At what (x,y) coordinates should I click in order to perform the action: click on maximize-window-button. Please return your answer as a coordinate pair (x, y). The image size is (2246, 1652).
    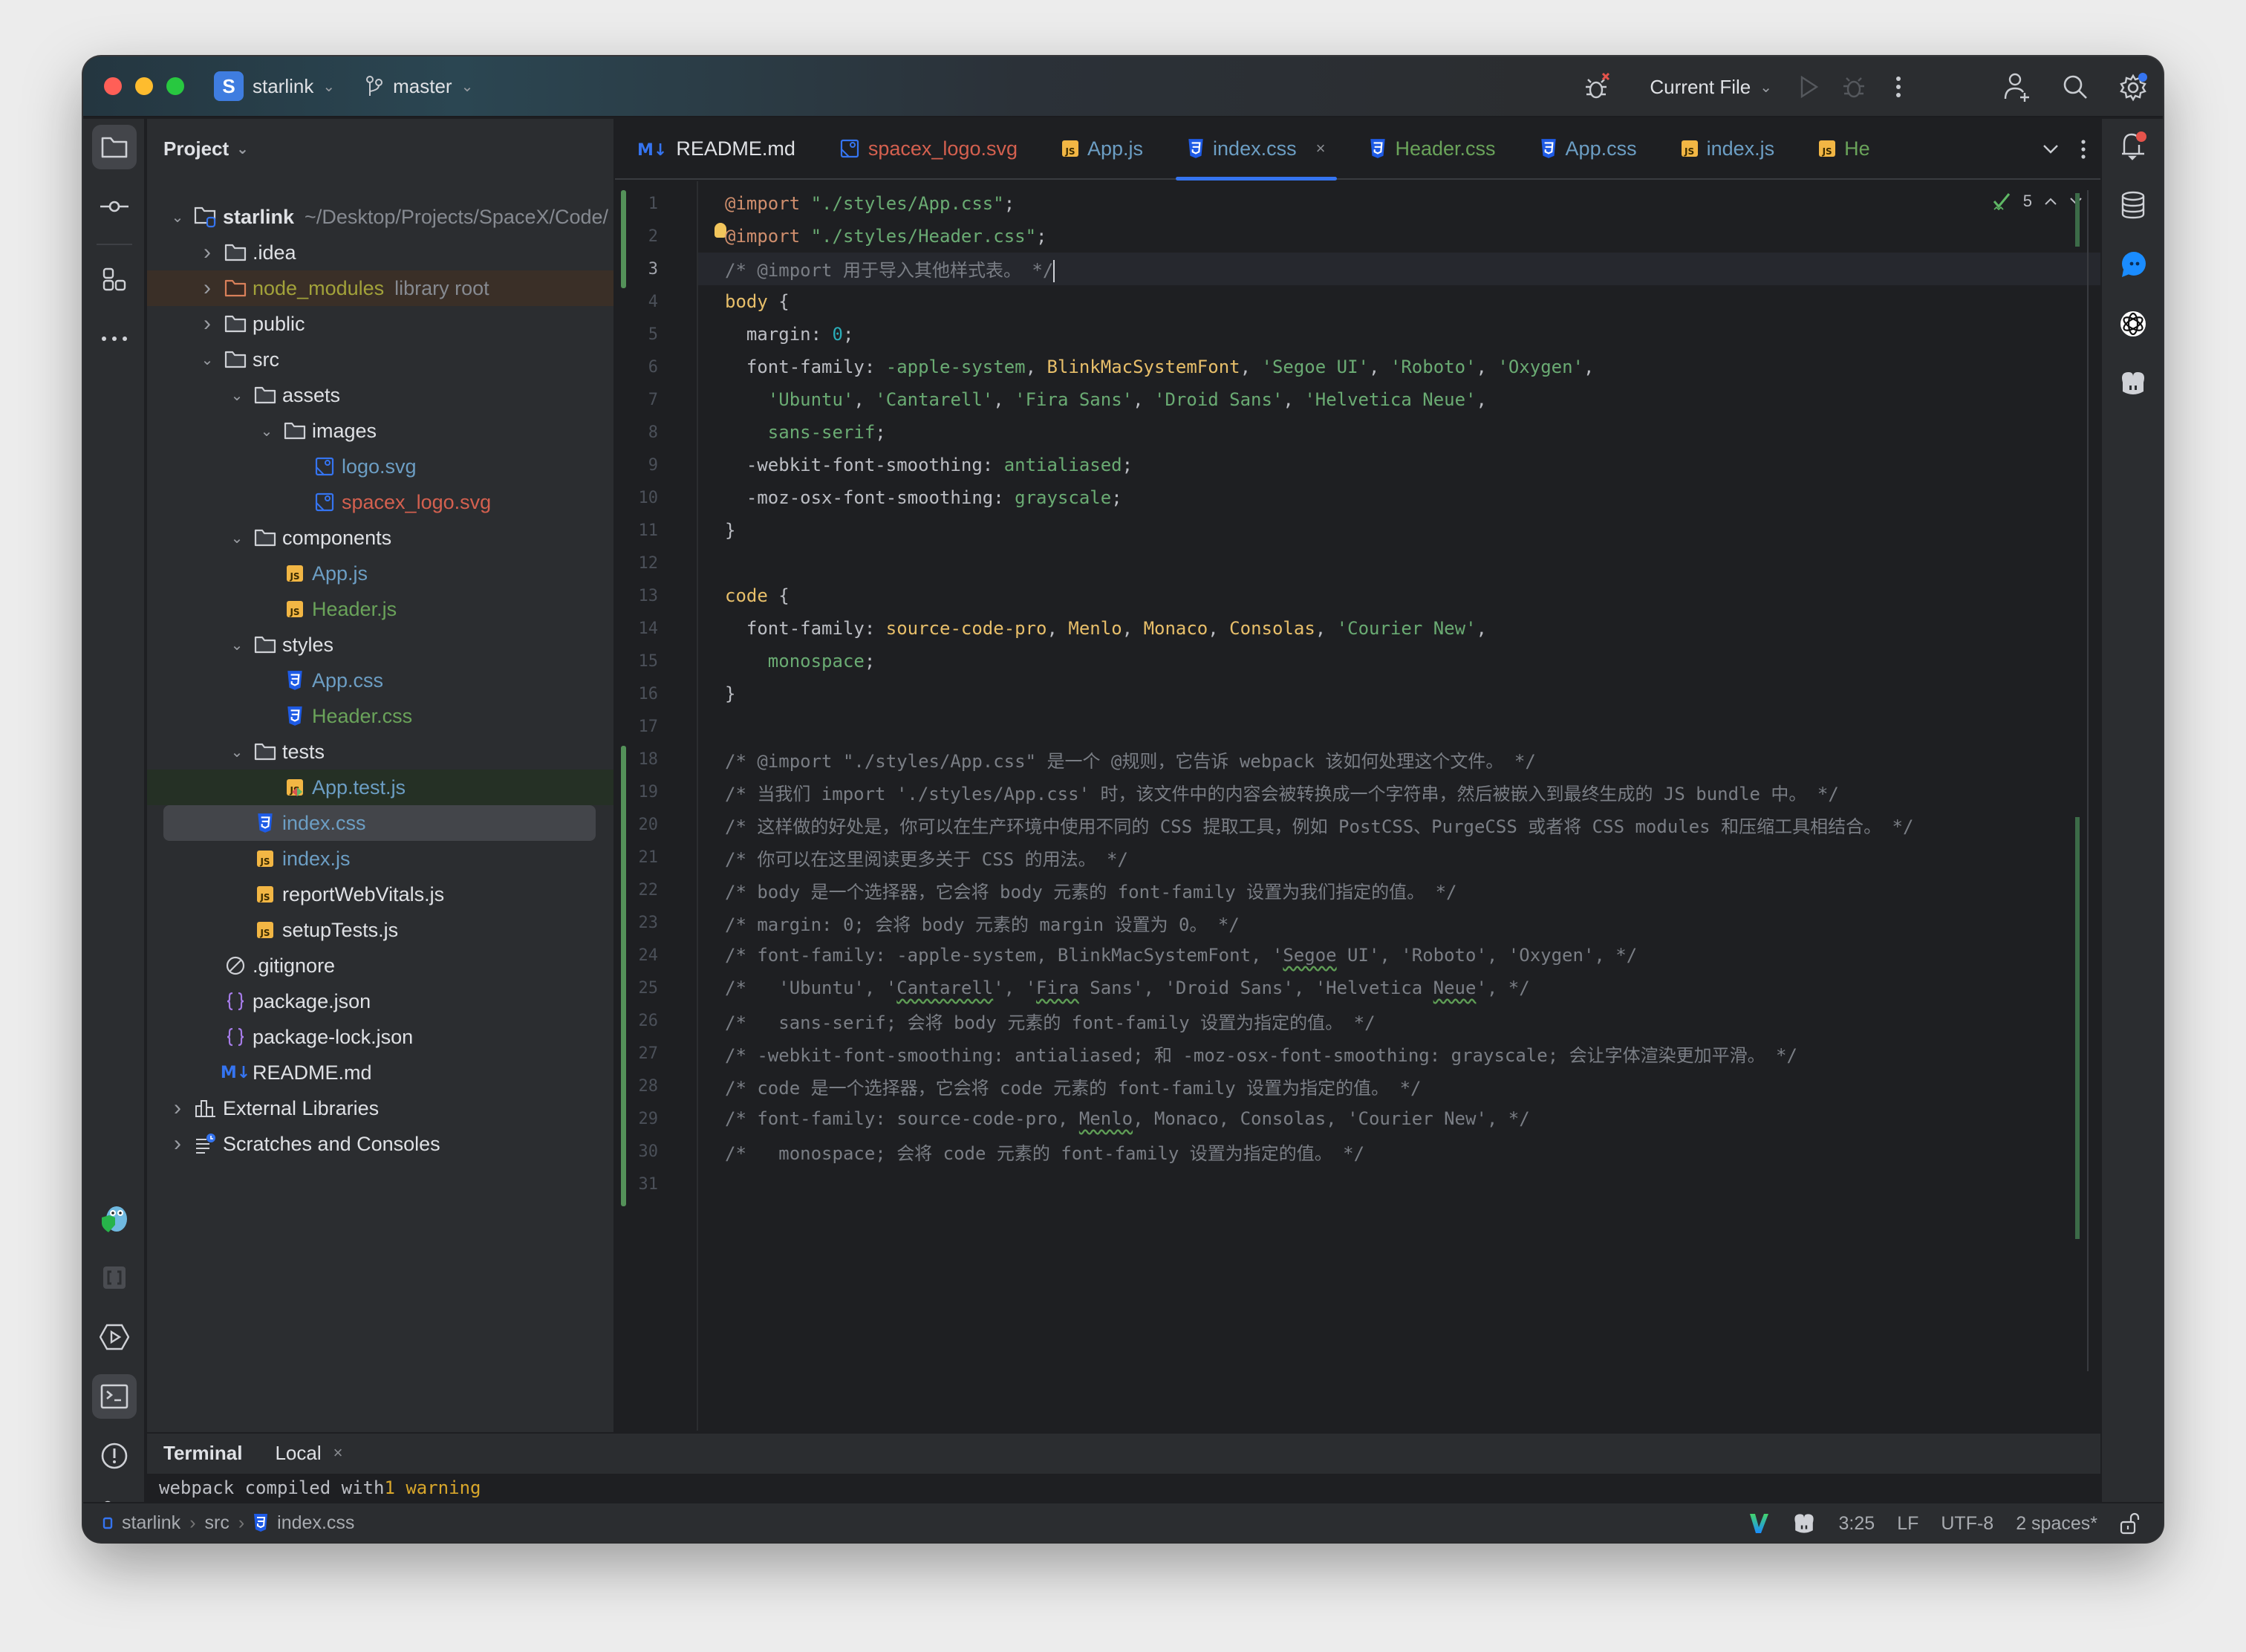
    Looking at the image, I should click on (175, 86).